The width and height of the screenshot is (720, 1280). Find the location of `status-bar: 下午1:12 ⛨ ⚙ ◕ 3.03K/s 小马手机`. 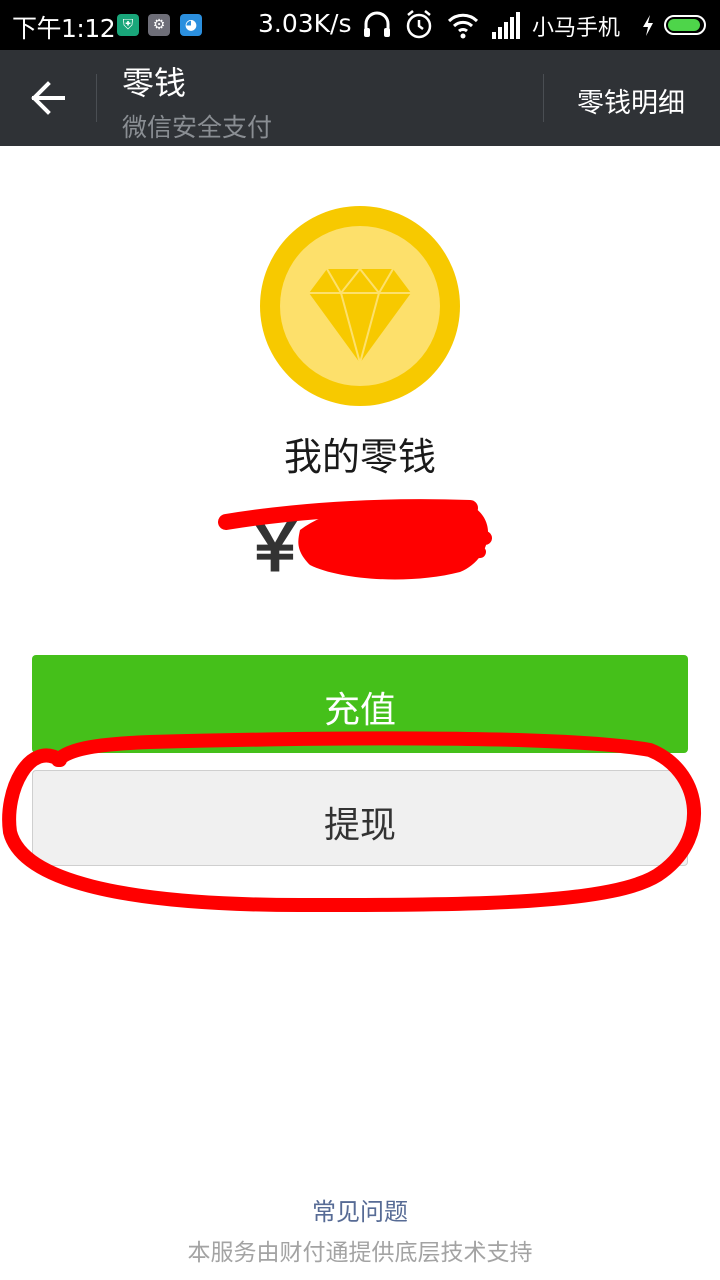

status-bar: 下午1:12 ⛨ ⚙ ◕ 3.03K/s 小马手机 is located at coordinates (360, 25).